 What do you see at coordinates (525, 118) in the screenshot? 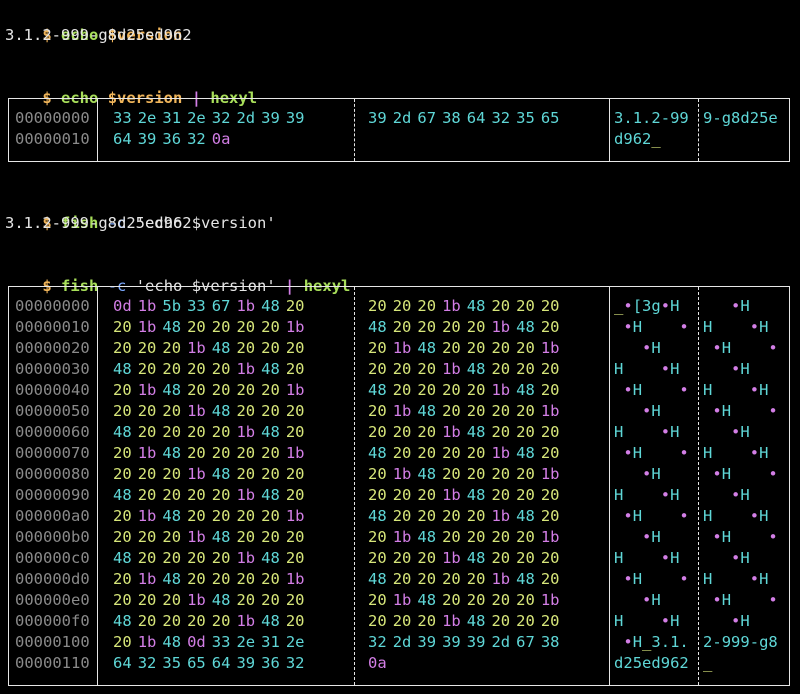
I see `hex-byte: 35` at bounding box center [525, 118].